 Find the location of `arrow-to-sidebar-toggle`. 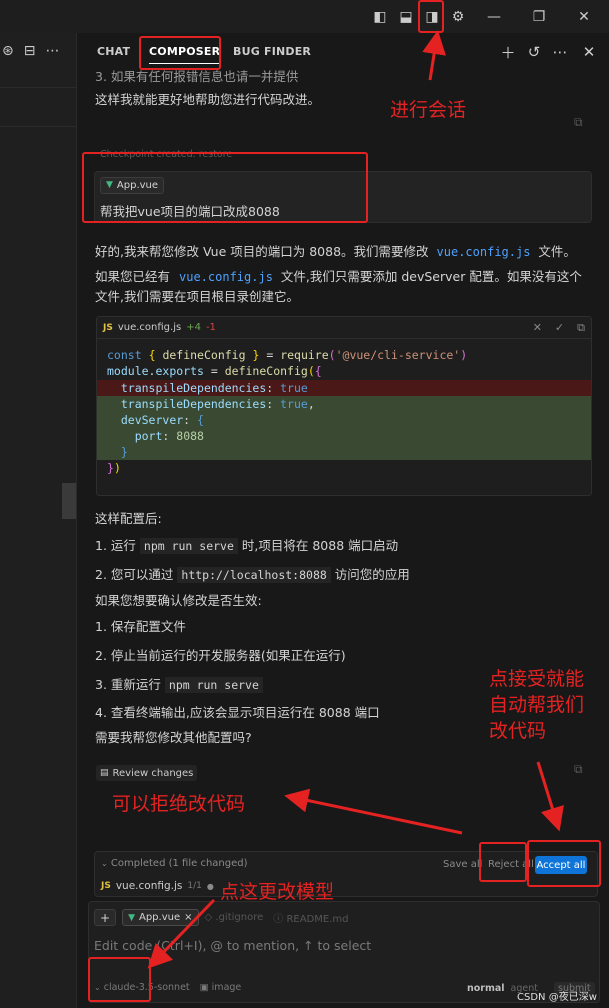

arrow-to-sidebar-toggle is located at coordinates (434, 55).